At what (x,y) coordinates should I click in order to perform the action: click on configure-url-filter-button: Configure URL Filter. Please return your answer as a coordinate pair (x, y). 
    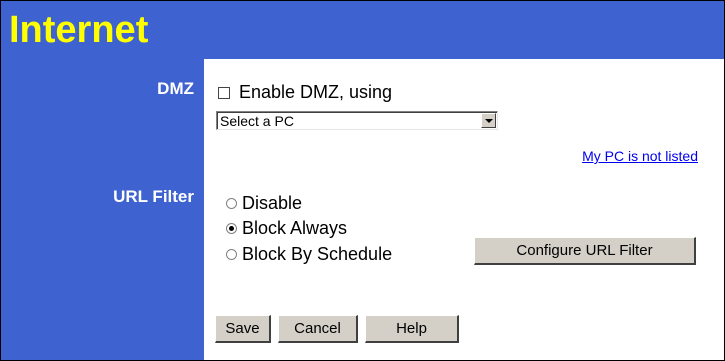
    Looking at the image, I should click on (585, 251).